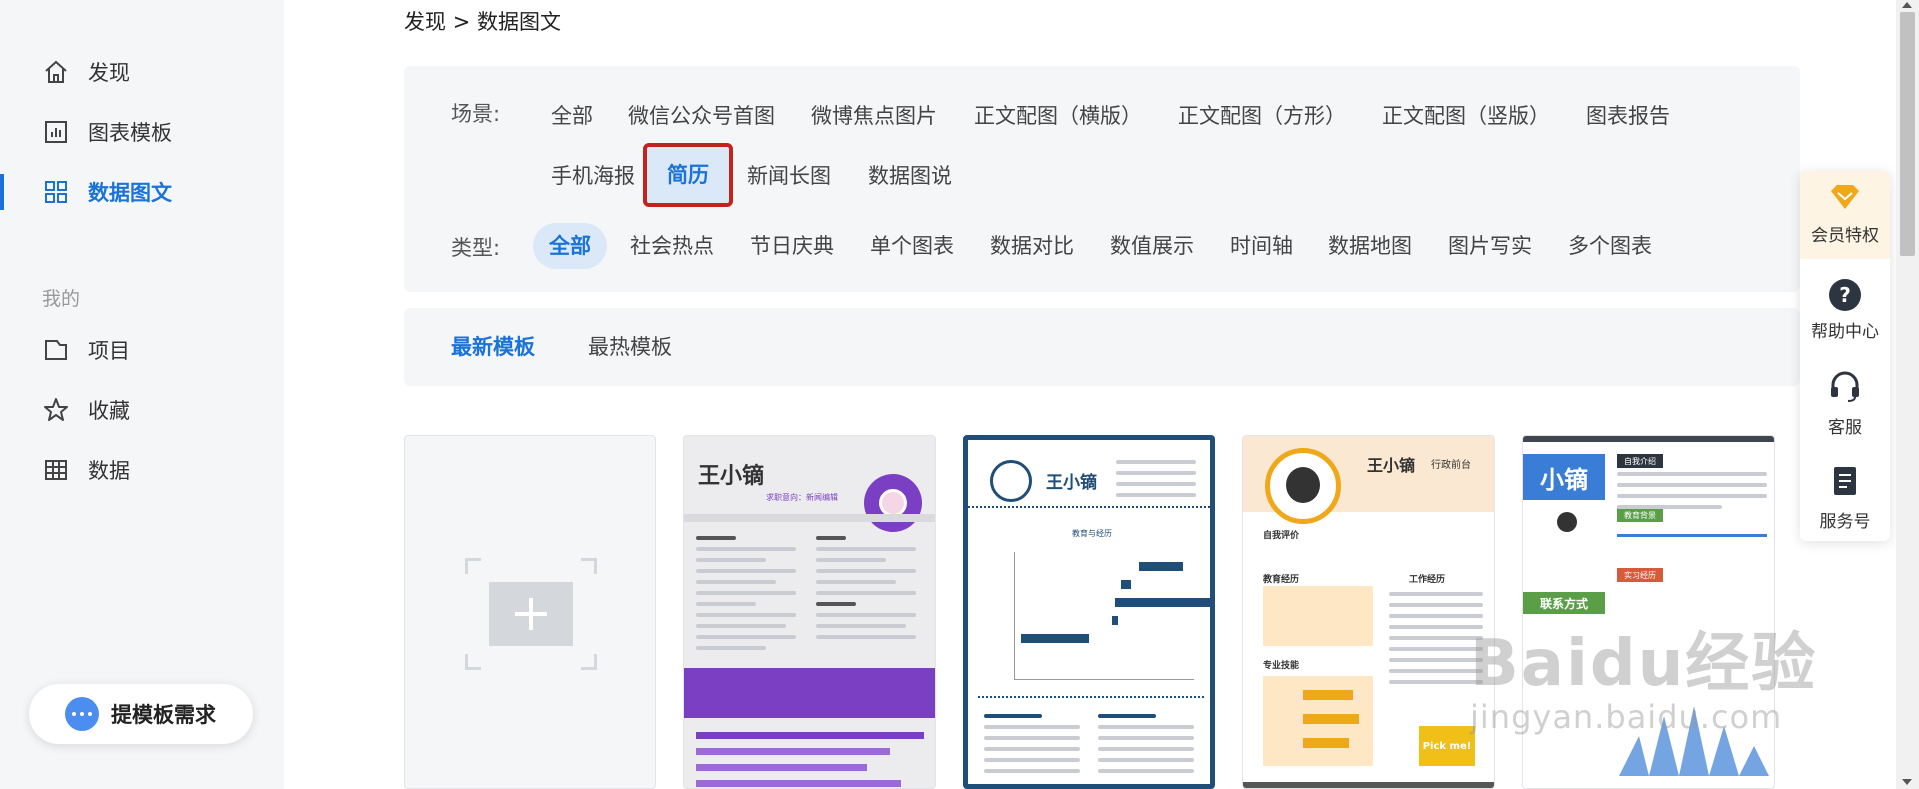 Image resolution: width=1919 pixels, height=789 pixels. Describe the element at coordinates (1907, 5) in the screenshot. I see `scroll-up-icon` at that location.